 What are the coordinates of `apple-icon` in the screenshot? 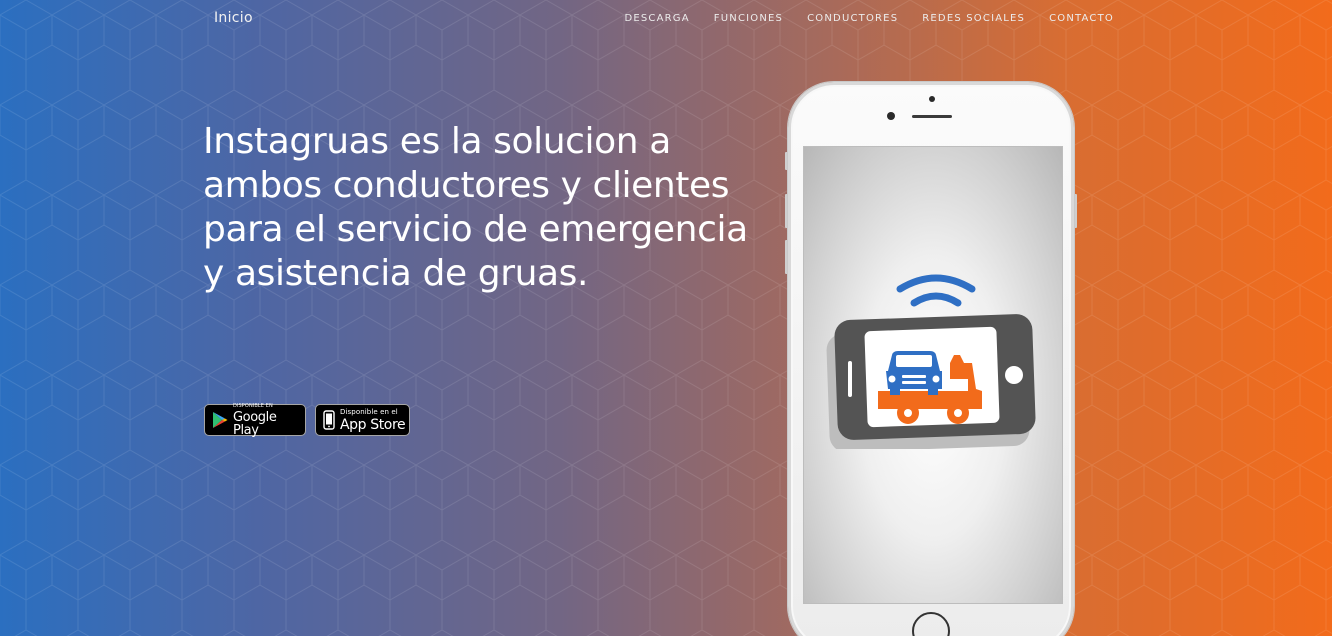 It's located at (329, 420).